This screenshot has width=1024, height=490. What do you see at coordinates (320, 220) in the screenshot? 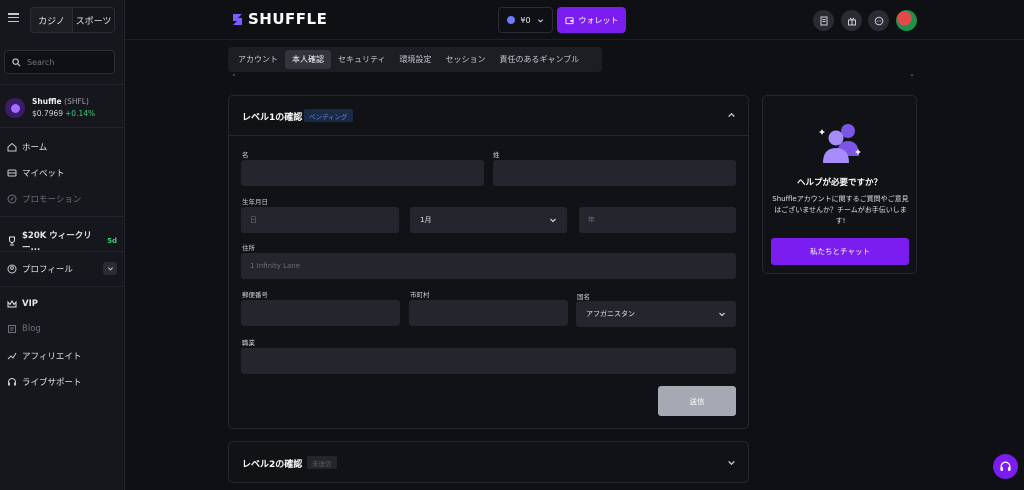
I see `dob-day-field` at bounding box center [320, 220].